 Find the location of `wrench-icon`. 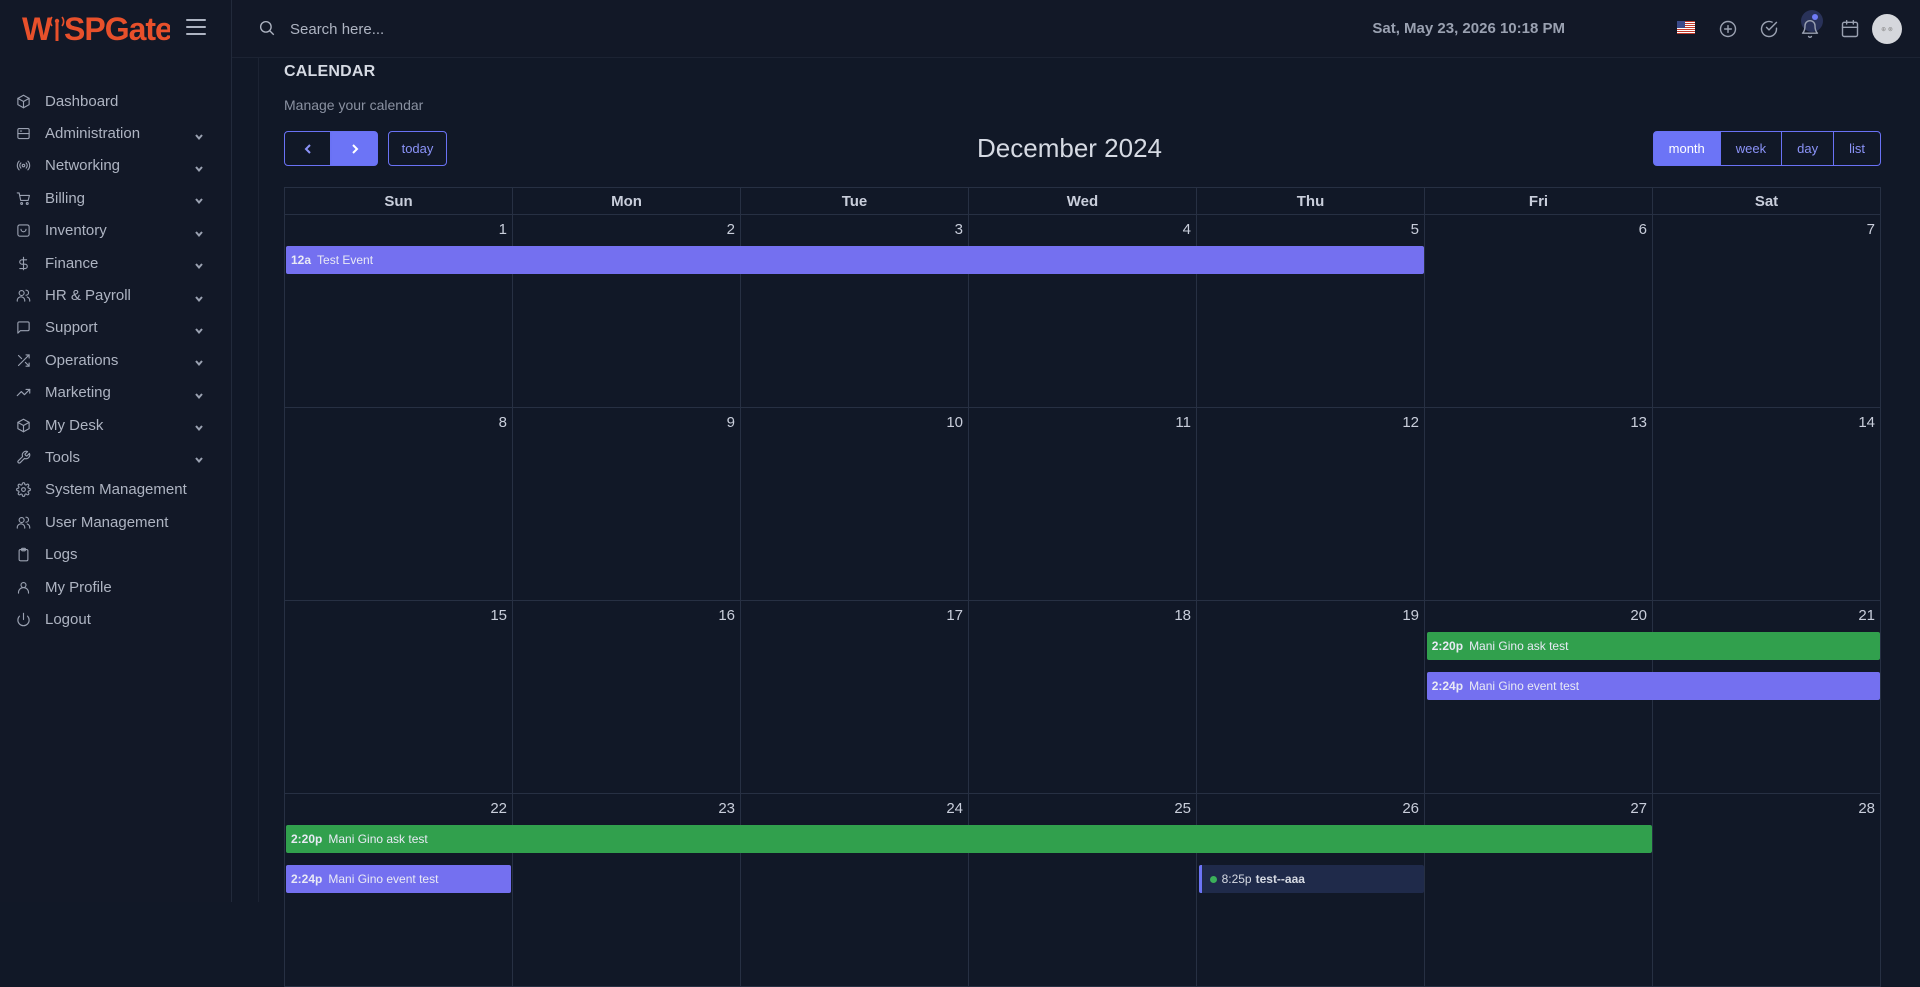

wrench-icon is located at coordinates (23, 457).